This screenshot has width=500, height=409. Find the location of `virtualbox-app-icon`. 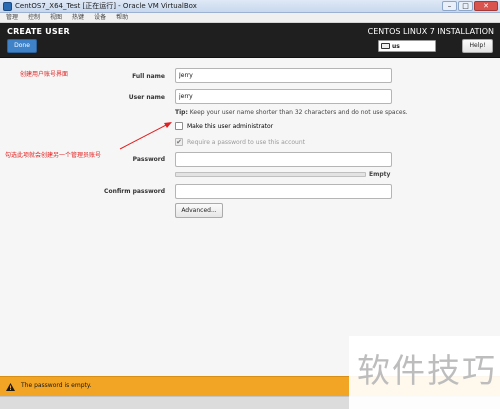

virtualbox-app-icon is located at coordinates (7, 6).